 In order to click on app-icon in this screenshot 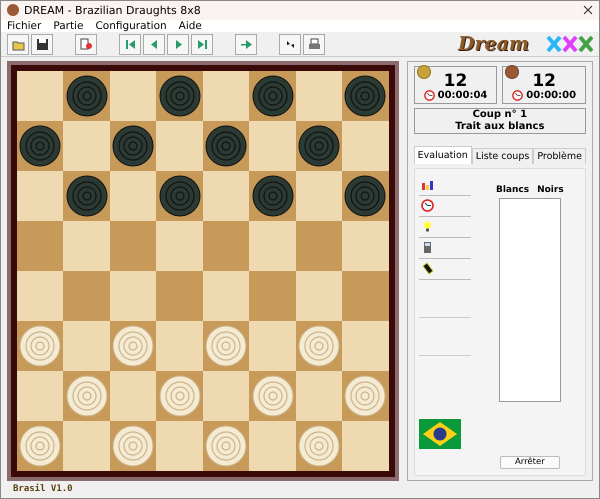, I will do `click(13, 10)`.